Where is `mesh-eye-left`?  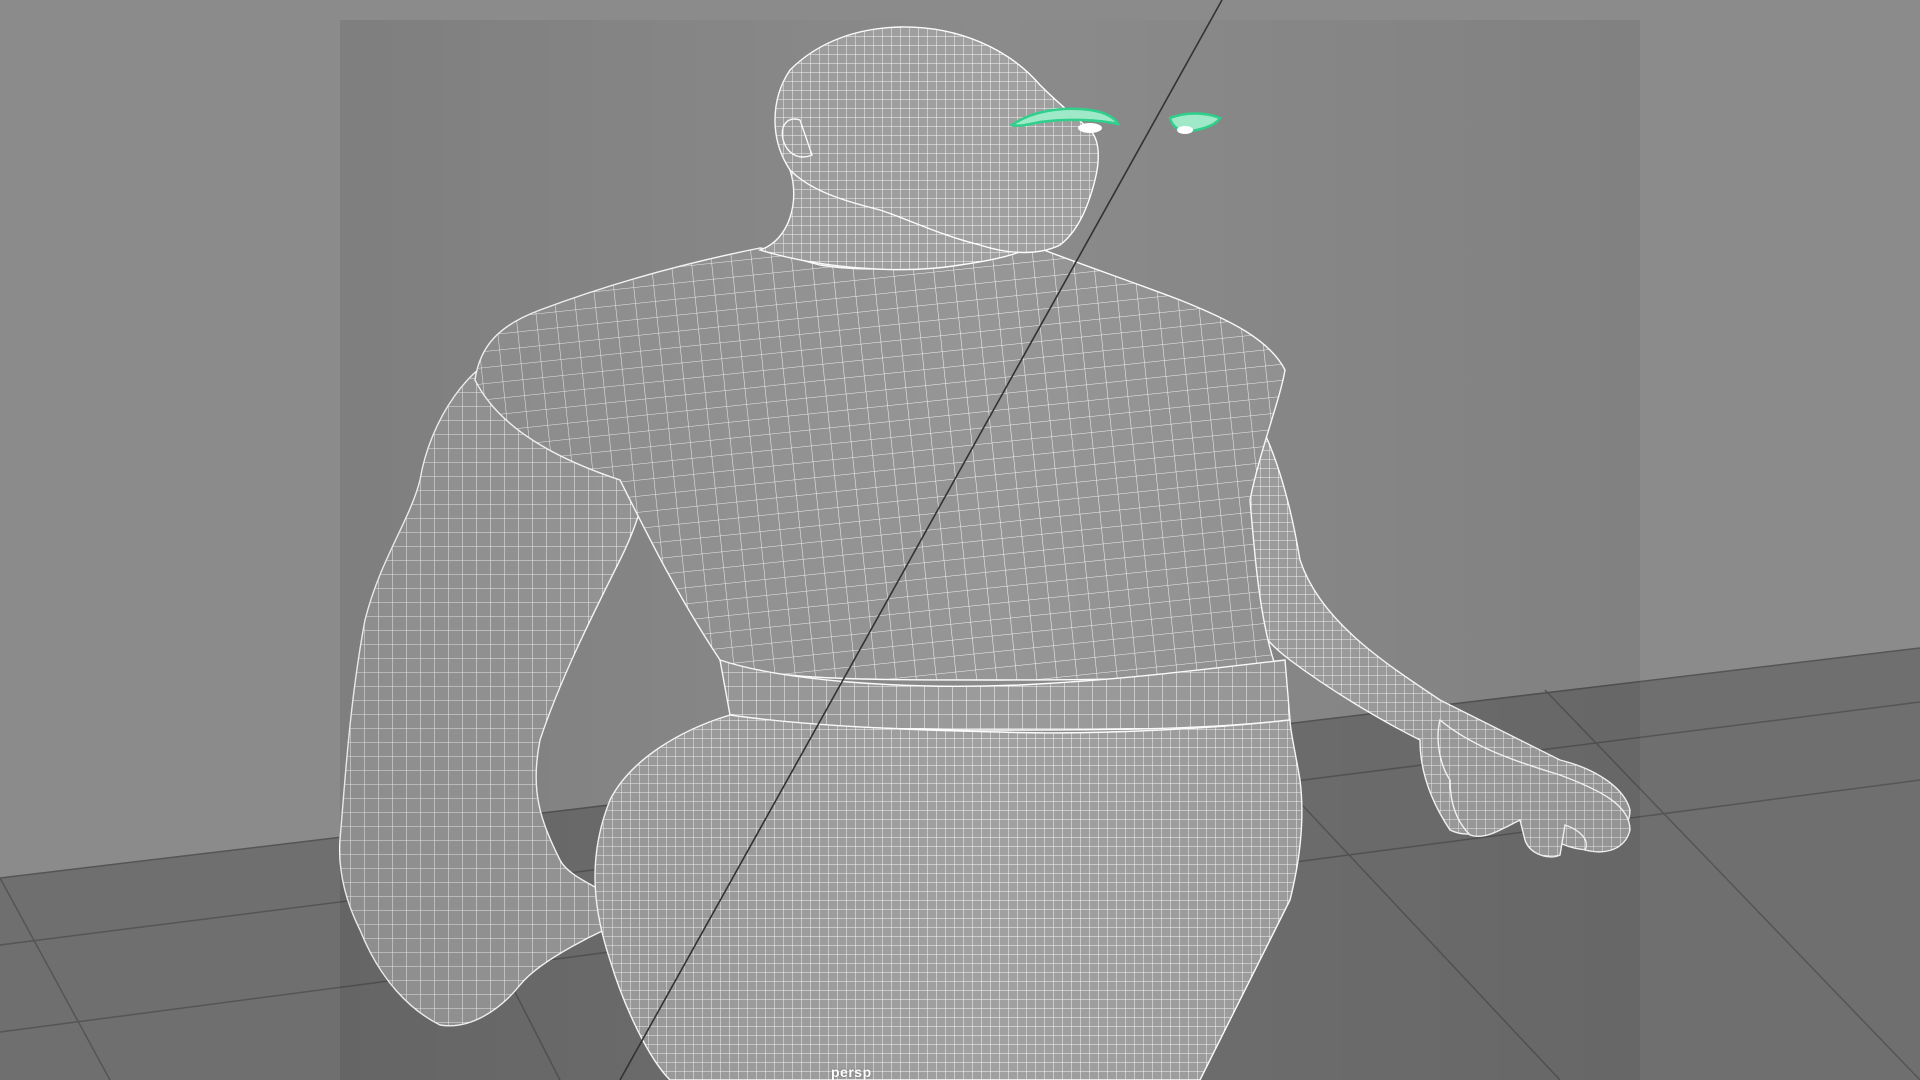 mesh-eye-left is located at coordinates (1090, 128).